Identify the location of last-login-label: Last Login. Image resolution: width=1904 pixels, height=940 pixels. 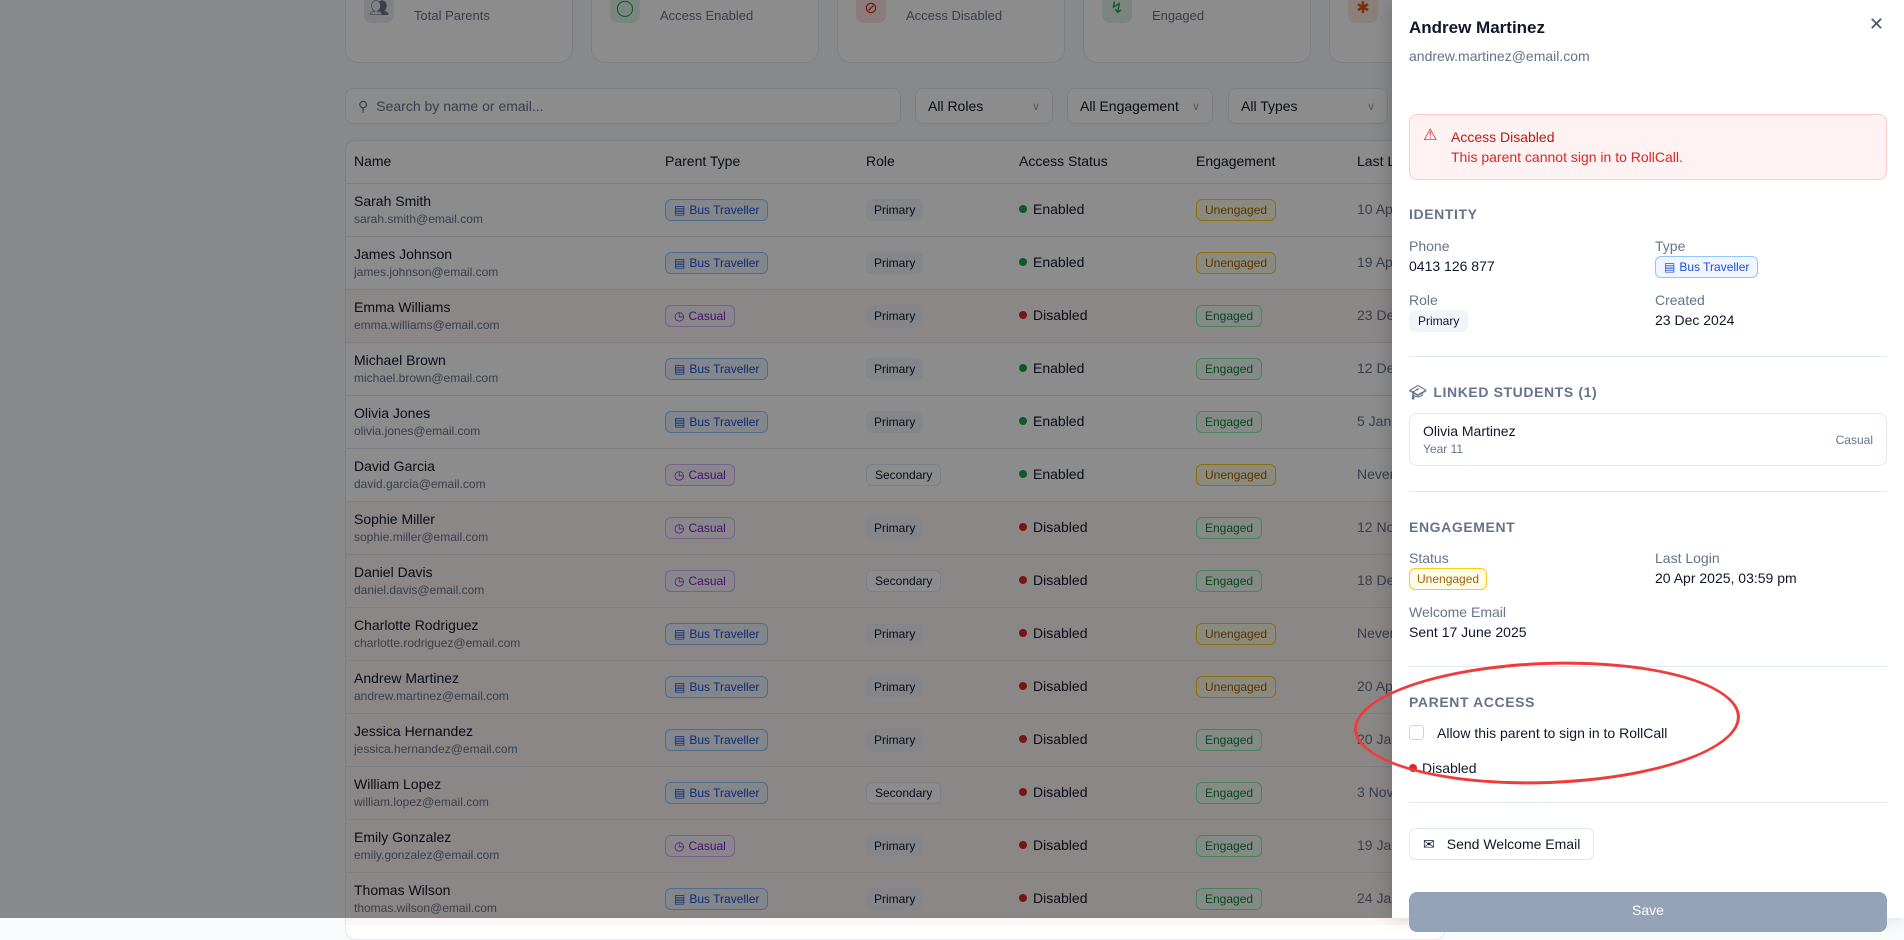
(1687, 558).